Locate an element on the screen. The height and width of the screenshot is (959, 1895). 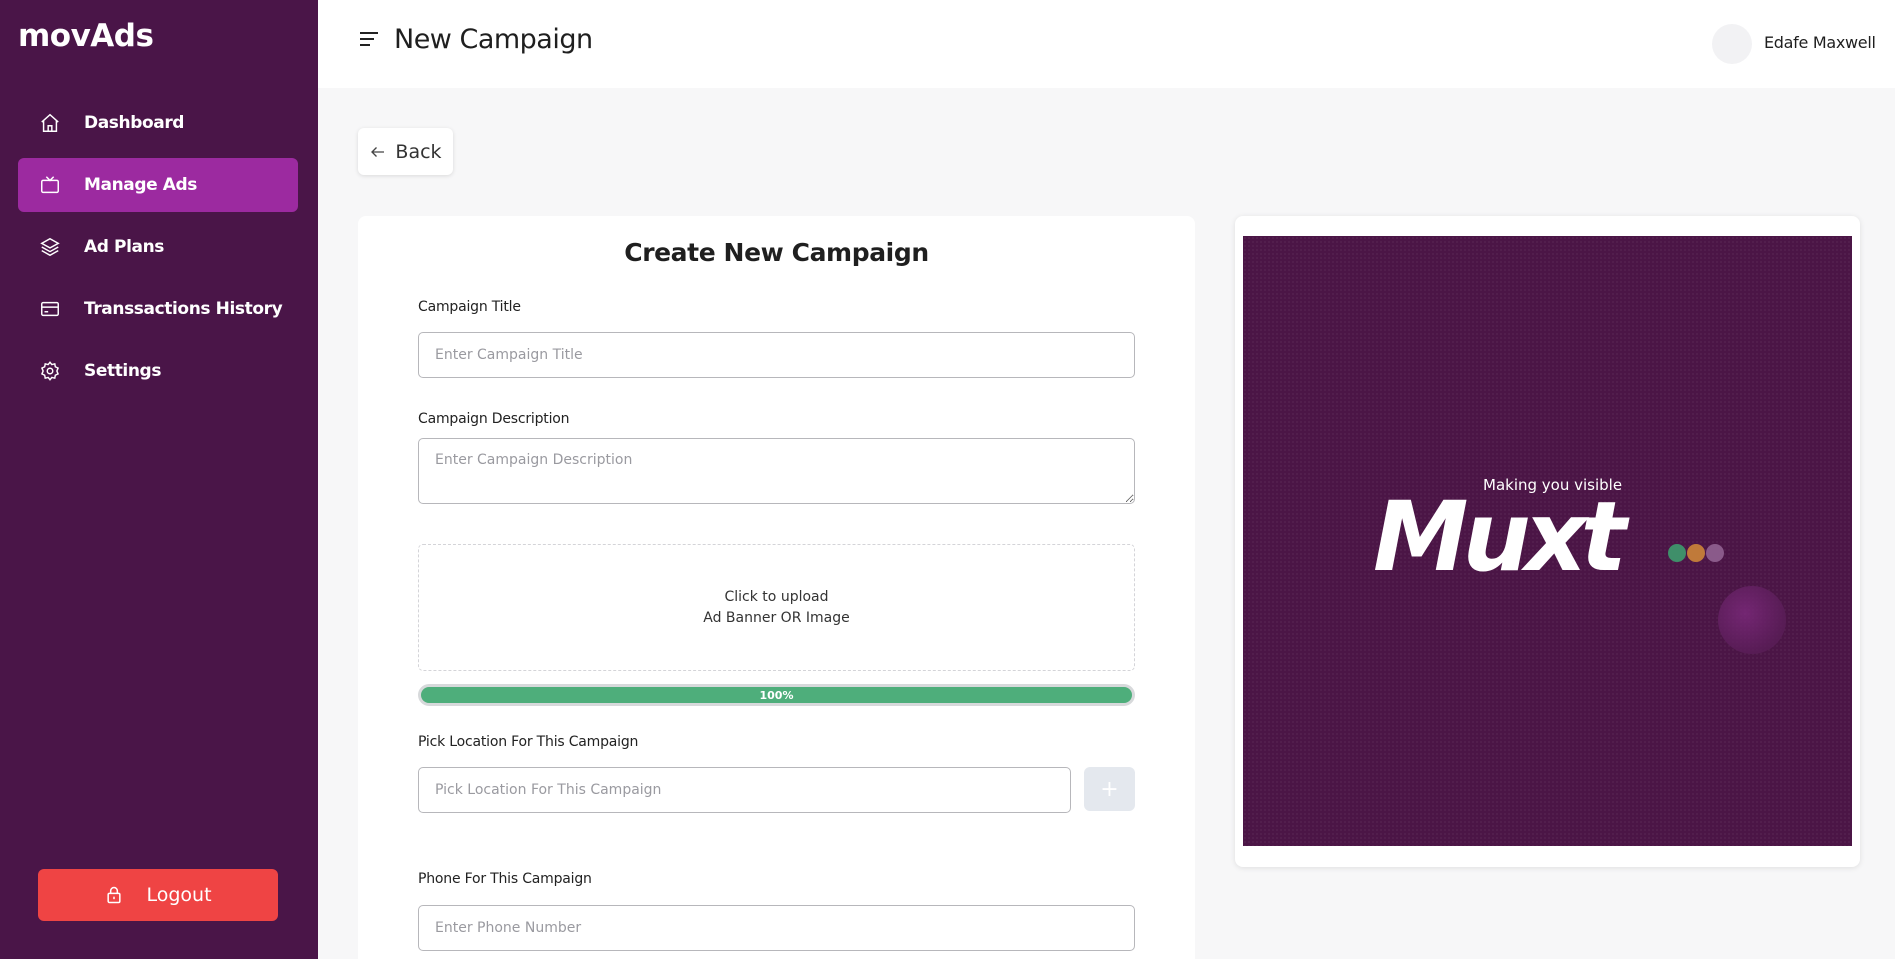
lock-icon is located at coordinates (114, 895).